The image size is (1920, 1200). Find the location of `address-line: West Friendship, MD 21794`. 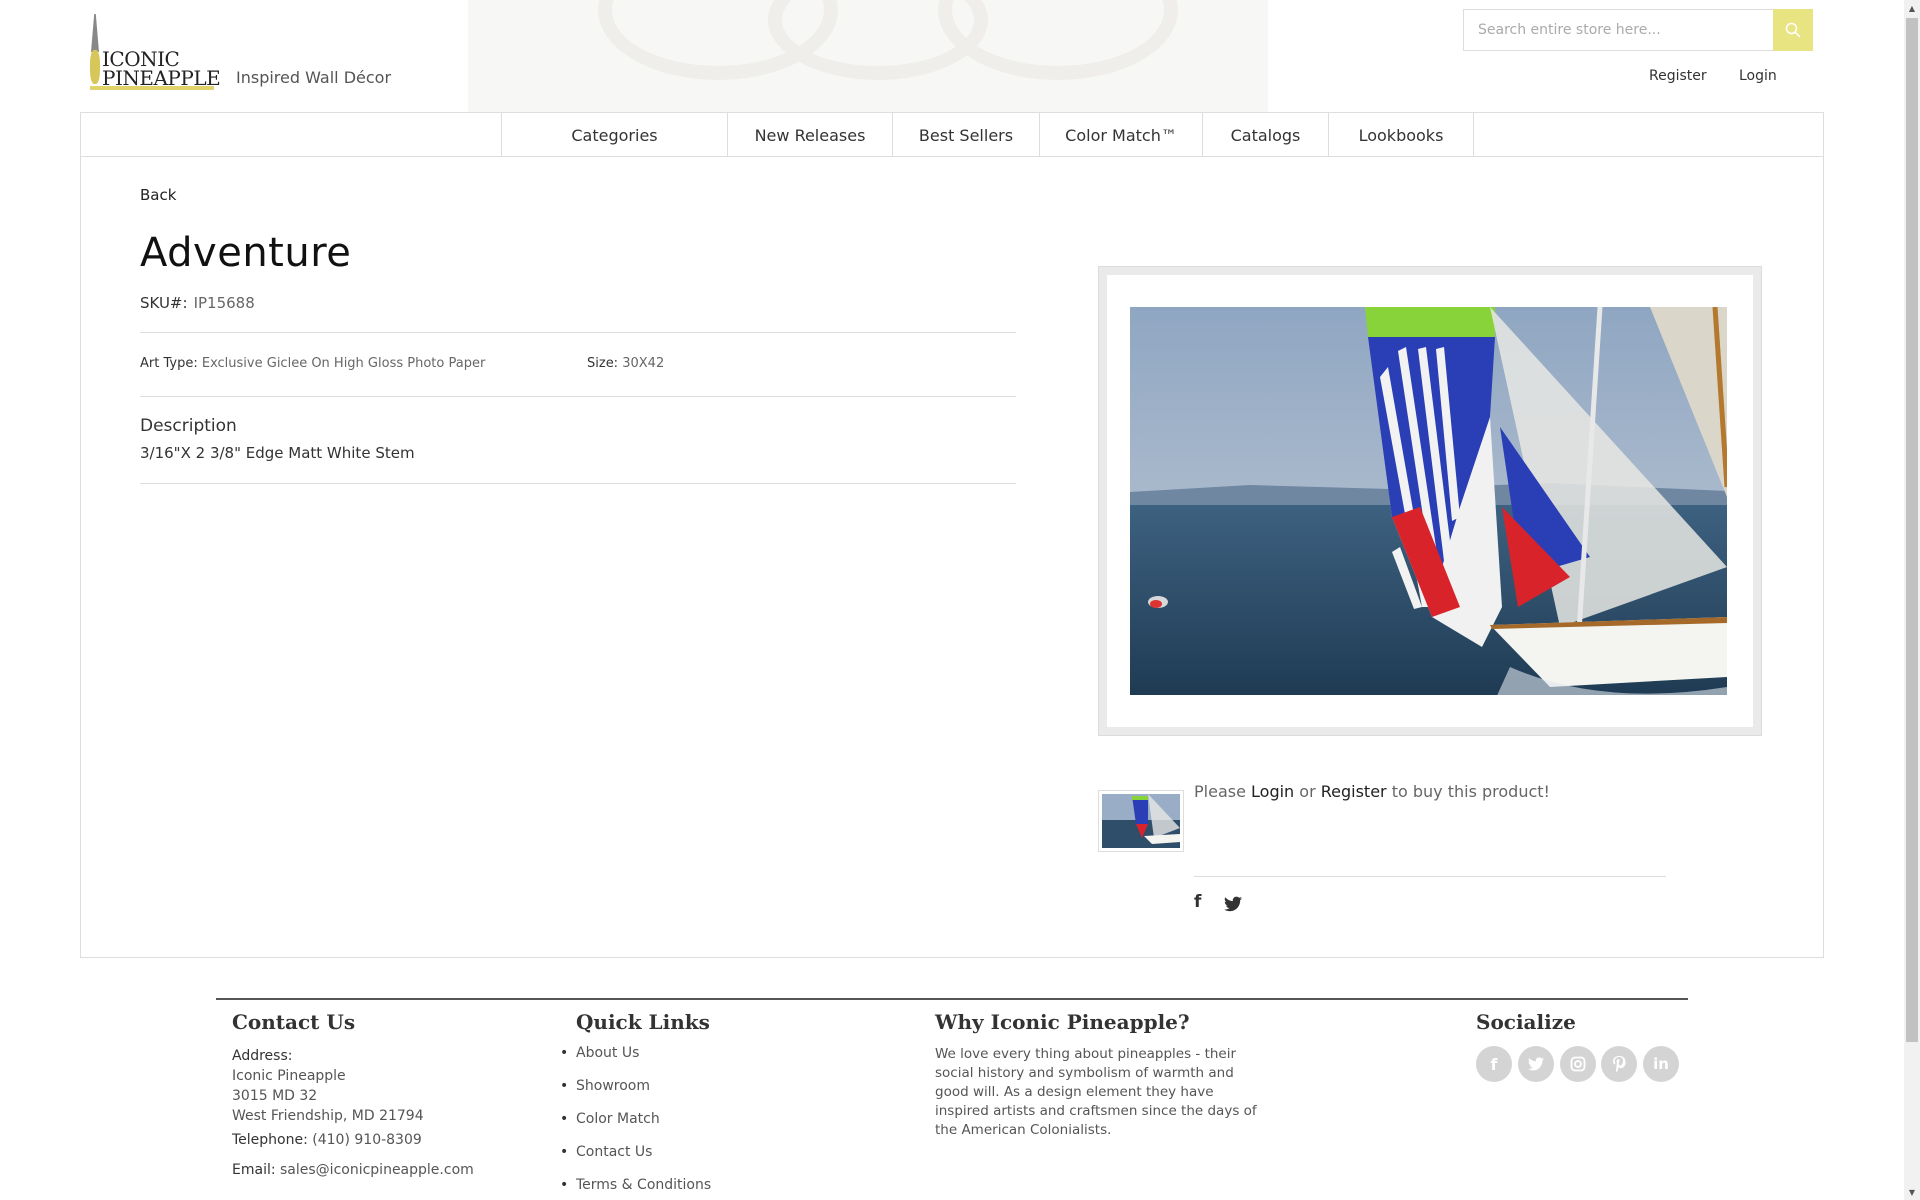

address-line: West Friendship, MD 21794 is located at coordinates (328, 1116).